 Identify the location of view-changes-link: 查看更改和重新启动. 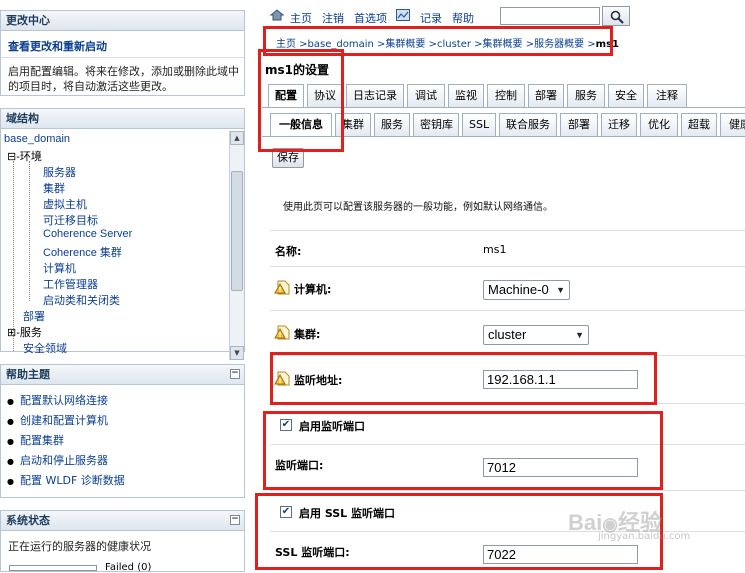
(57, 46).